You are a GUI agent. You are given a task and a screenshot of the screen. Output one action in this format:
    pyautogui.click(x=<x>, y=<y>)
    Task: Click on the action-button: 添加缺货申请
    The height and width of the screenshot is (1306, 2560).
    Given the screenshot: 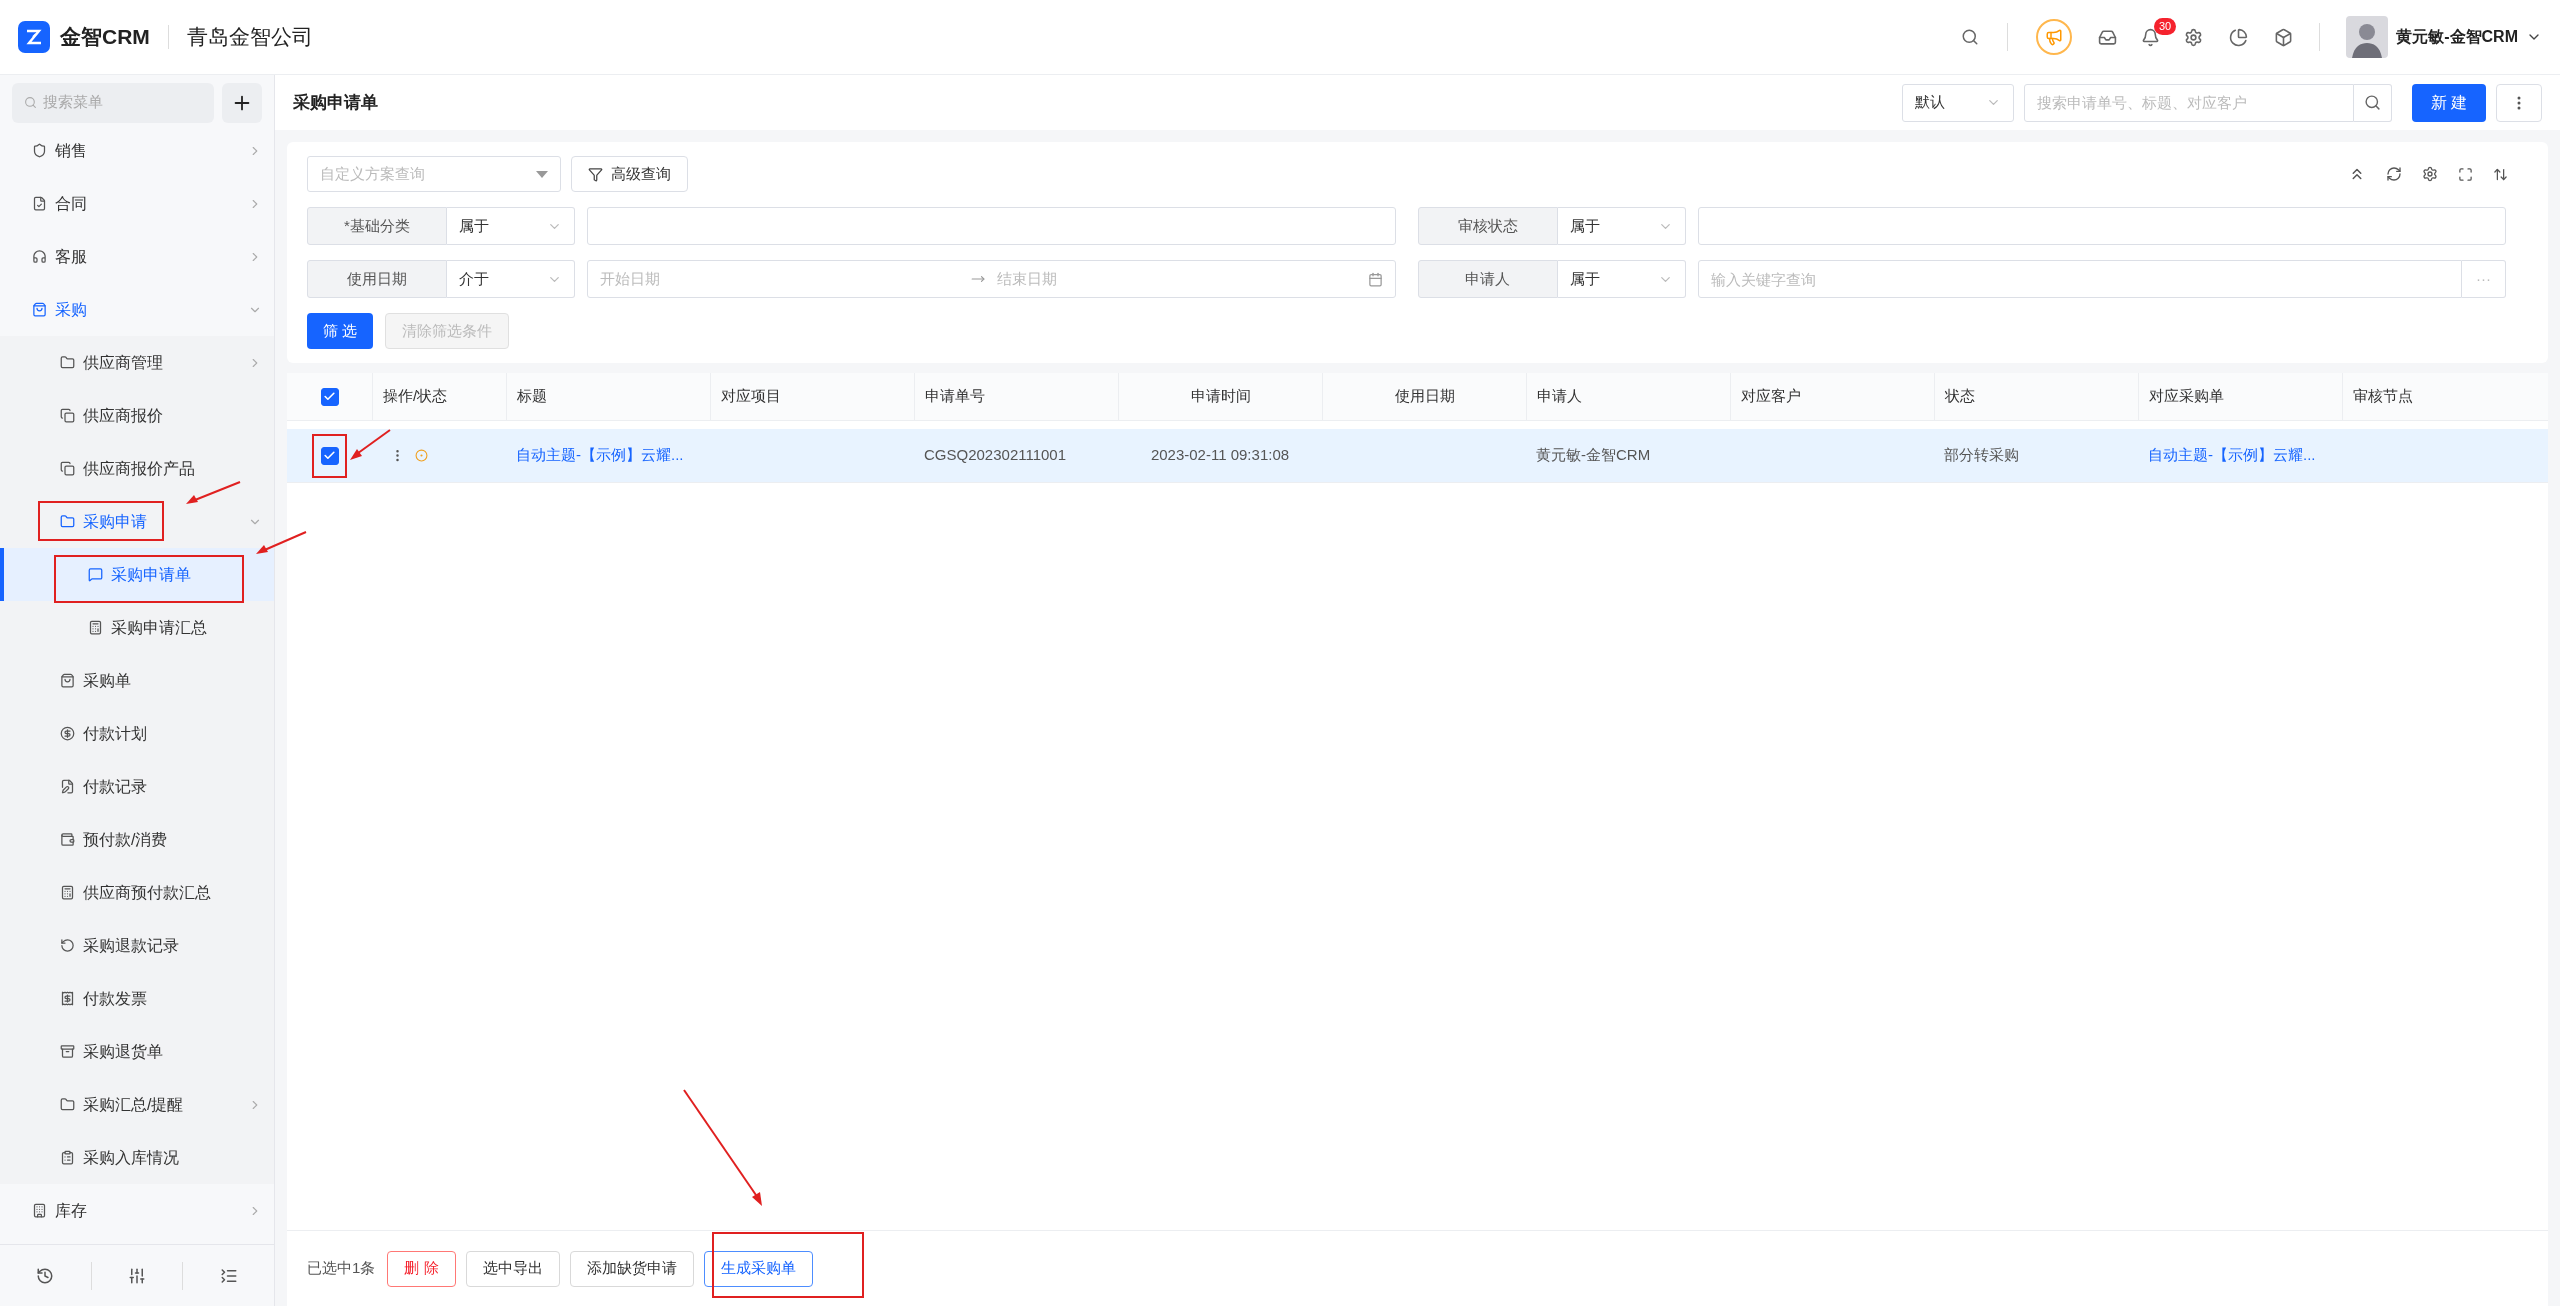 What is the action you would take?
    pyautogui.click(x=631, y=1268)
    